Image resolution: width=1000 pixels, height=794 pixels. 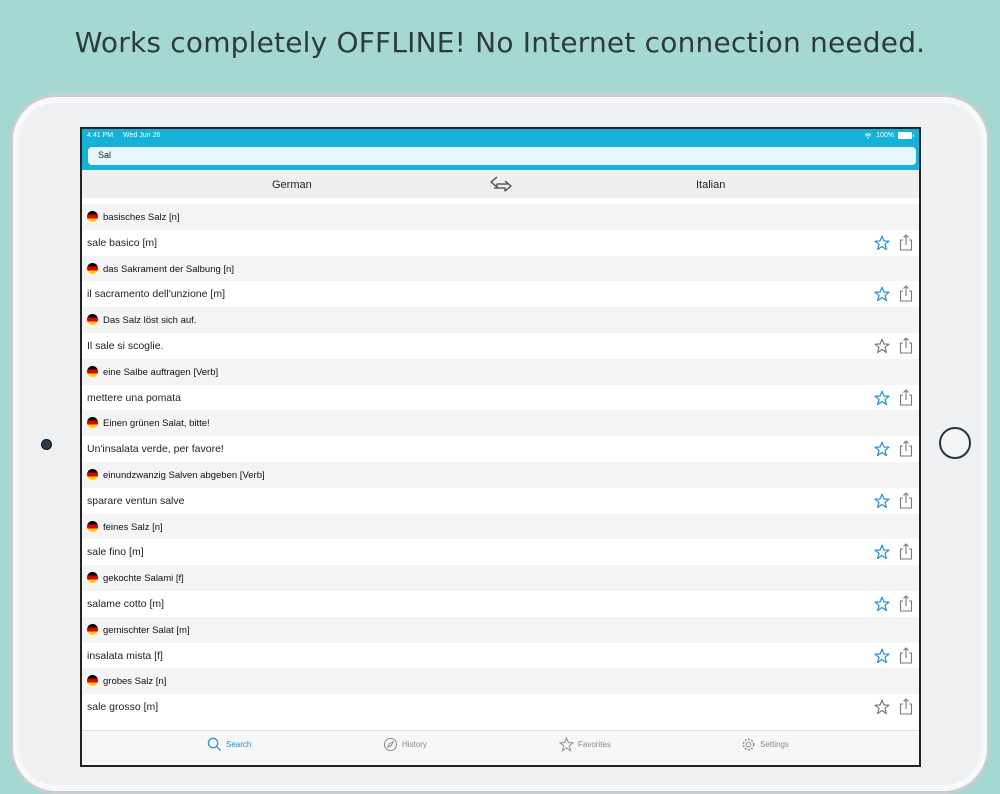 I want to click on tab-favorites-label: Favorites, so click(x=594, y=744).